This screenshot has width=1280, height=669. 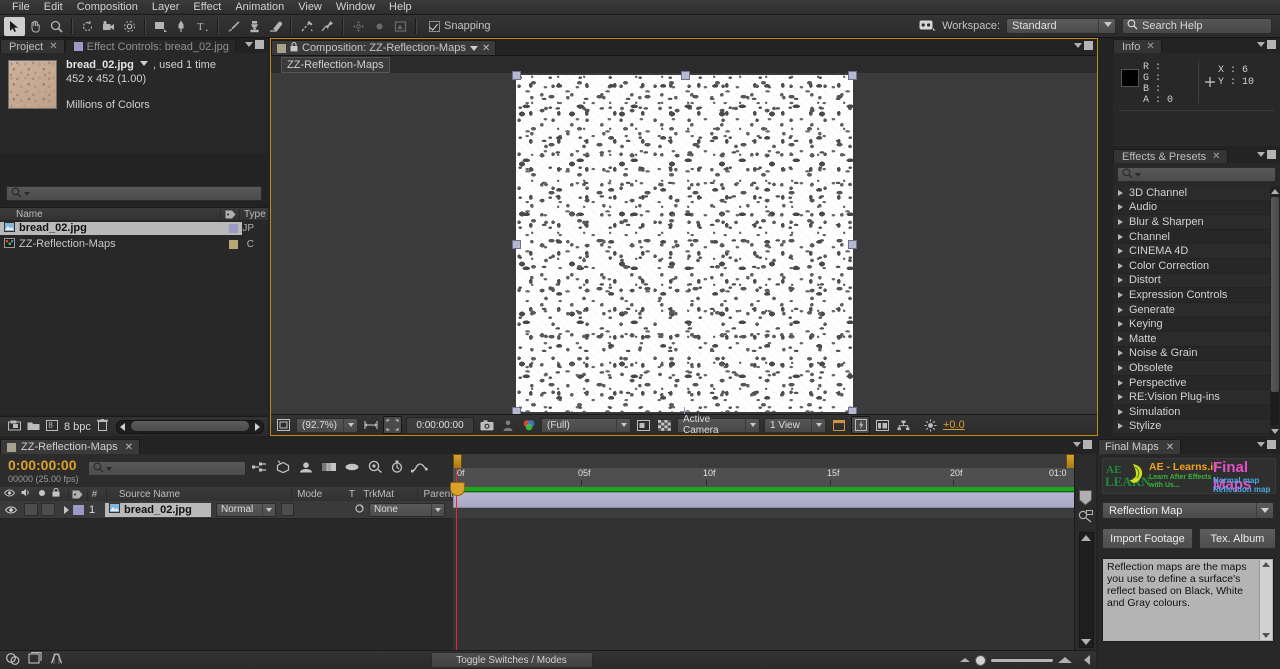 I want to click on info-panel-menu, so click(x=1266, y=44).